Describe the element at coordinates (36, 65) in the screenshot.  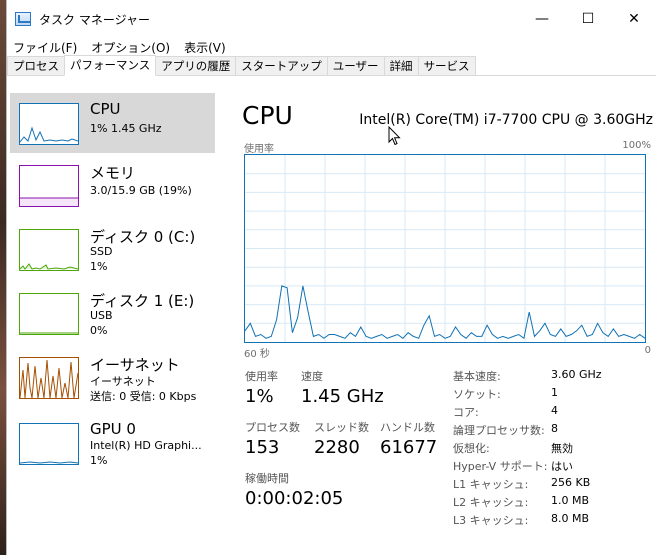
I see `tab-processes: プロセス` at that location.